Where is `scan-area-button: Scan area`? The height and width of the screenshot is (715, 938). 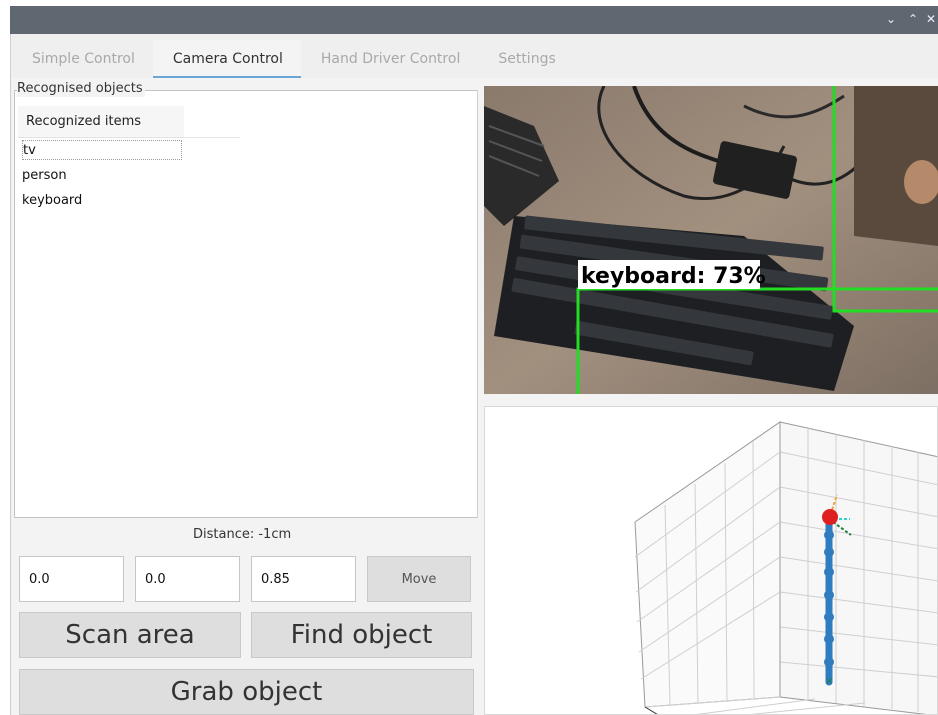
scan-area-button: Scan area is located at coordinates (130, 635).